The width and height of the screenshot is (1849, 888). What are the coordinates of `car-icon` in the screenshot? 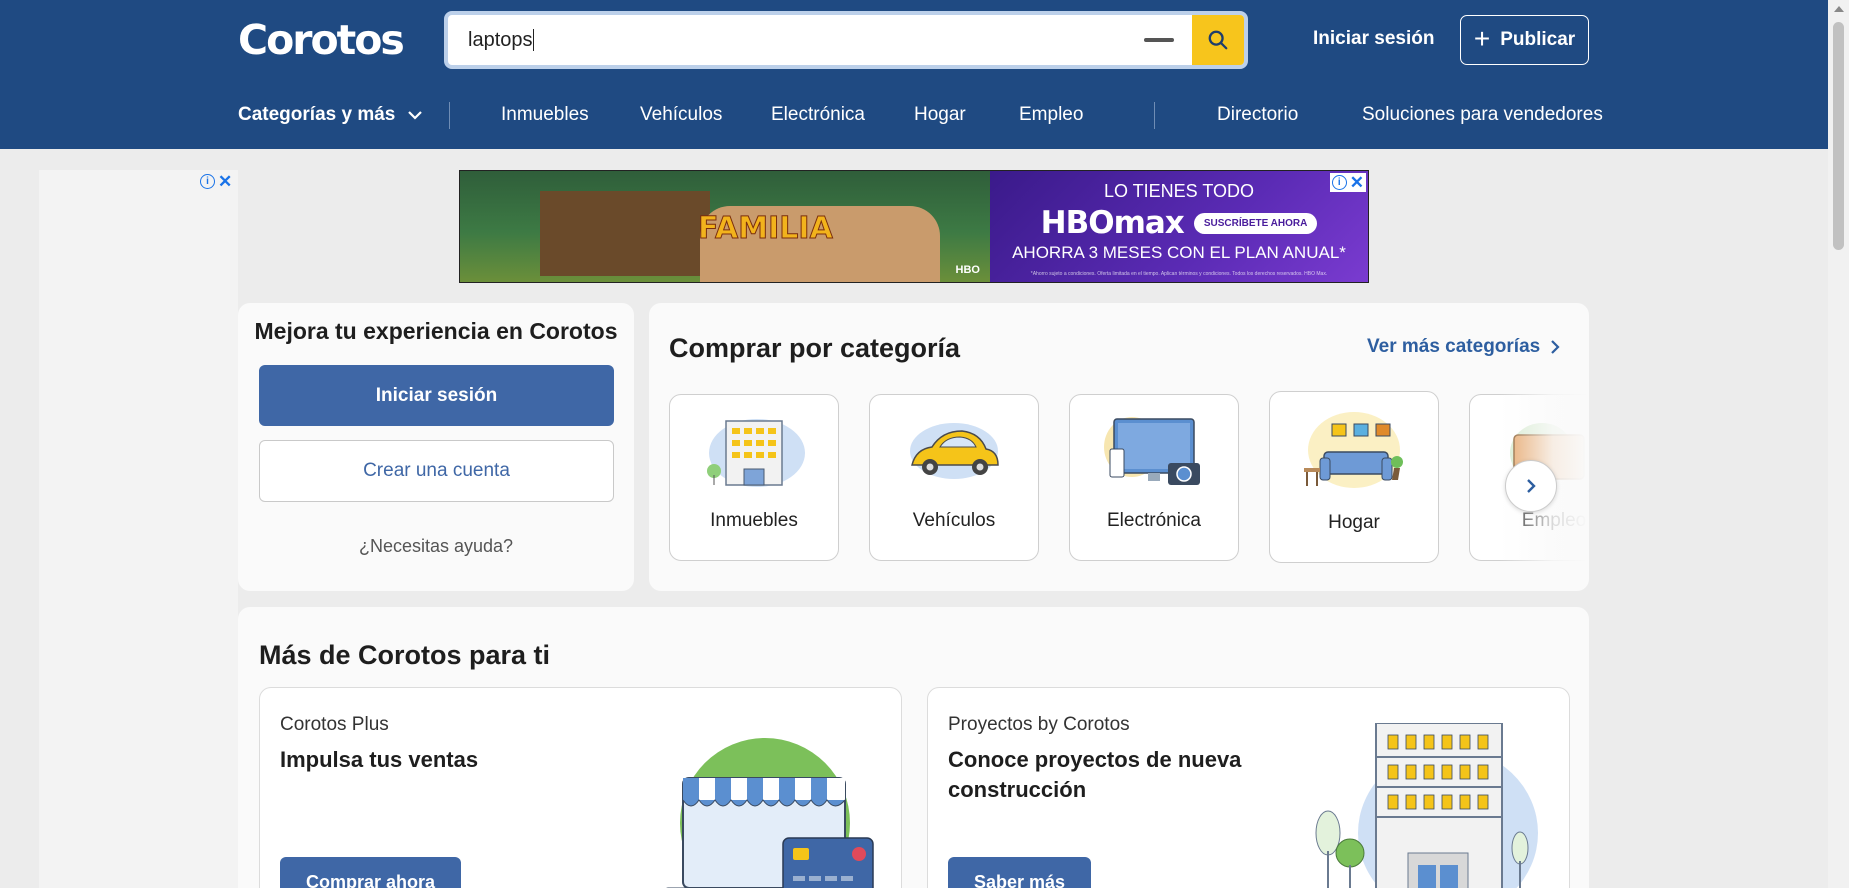 It's located at (954, 451).